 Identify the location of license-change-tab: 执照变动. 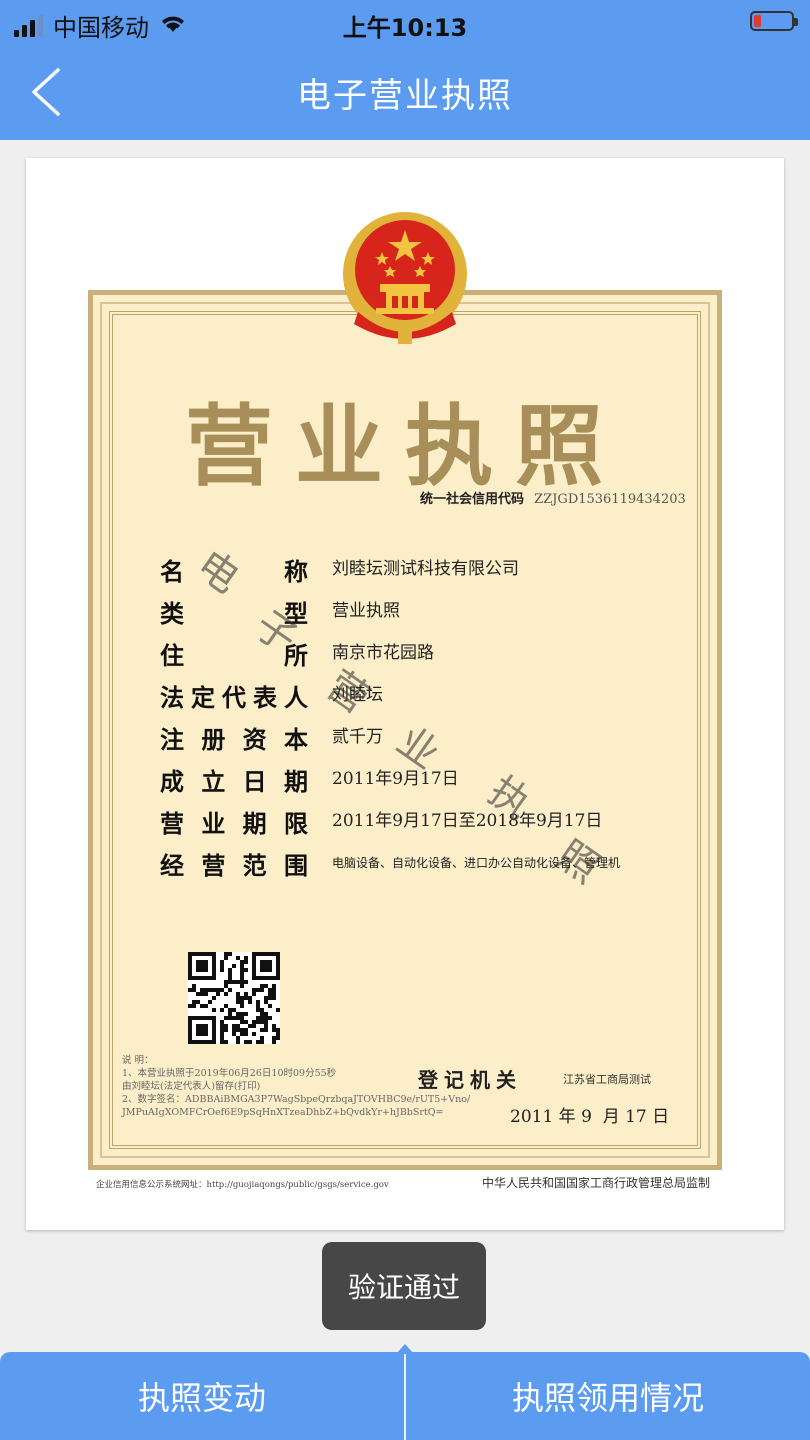
(202, 1396).